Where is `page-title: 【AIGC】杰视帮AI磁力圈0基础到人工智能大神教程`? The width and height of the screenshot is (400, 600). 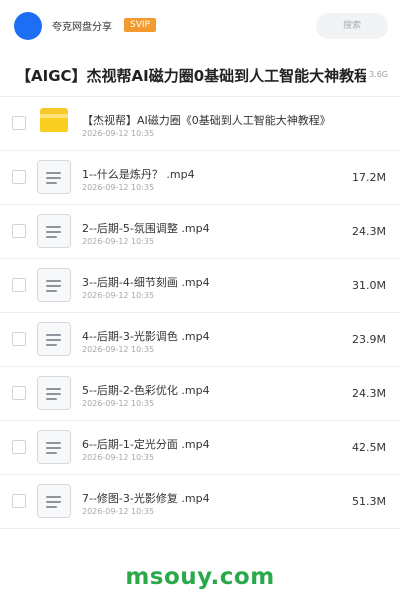 page-title: 【AIGC】杰视帮AI磁力圈0基础到人工智能大神教程 is located at coordinates (191, 76).